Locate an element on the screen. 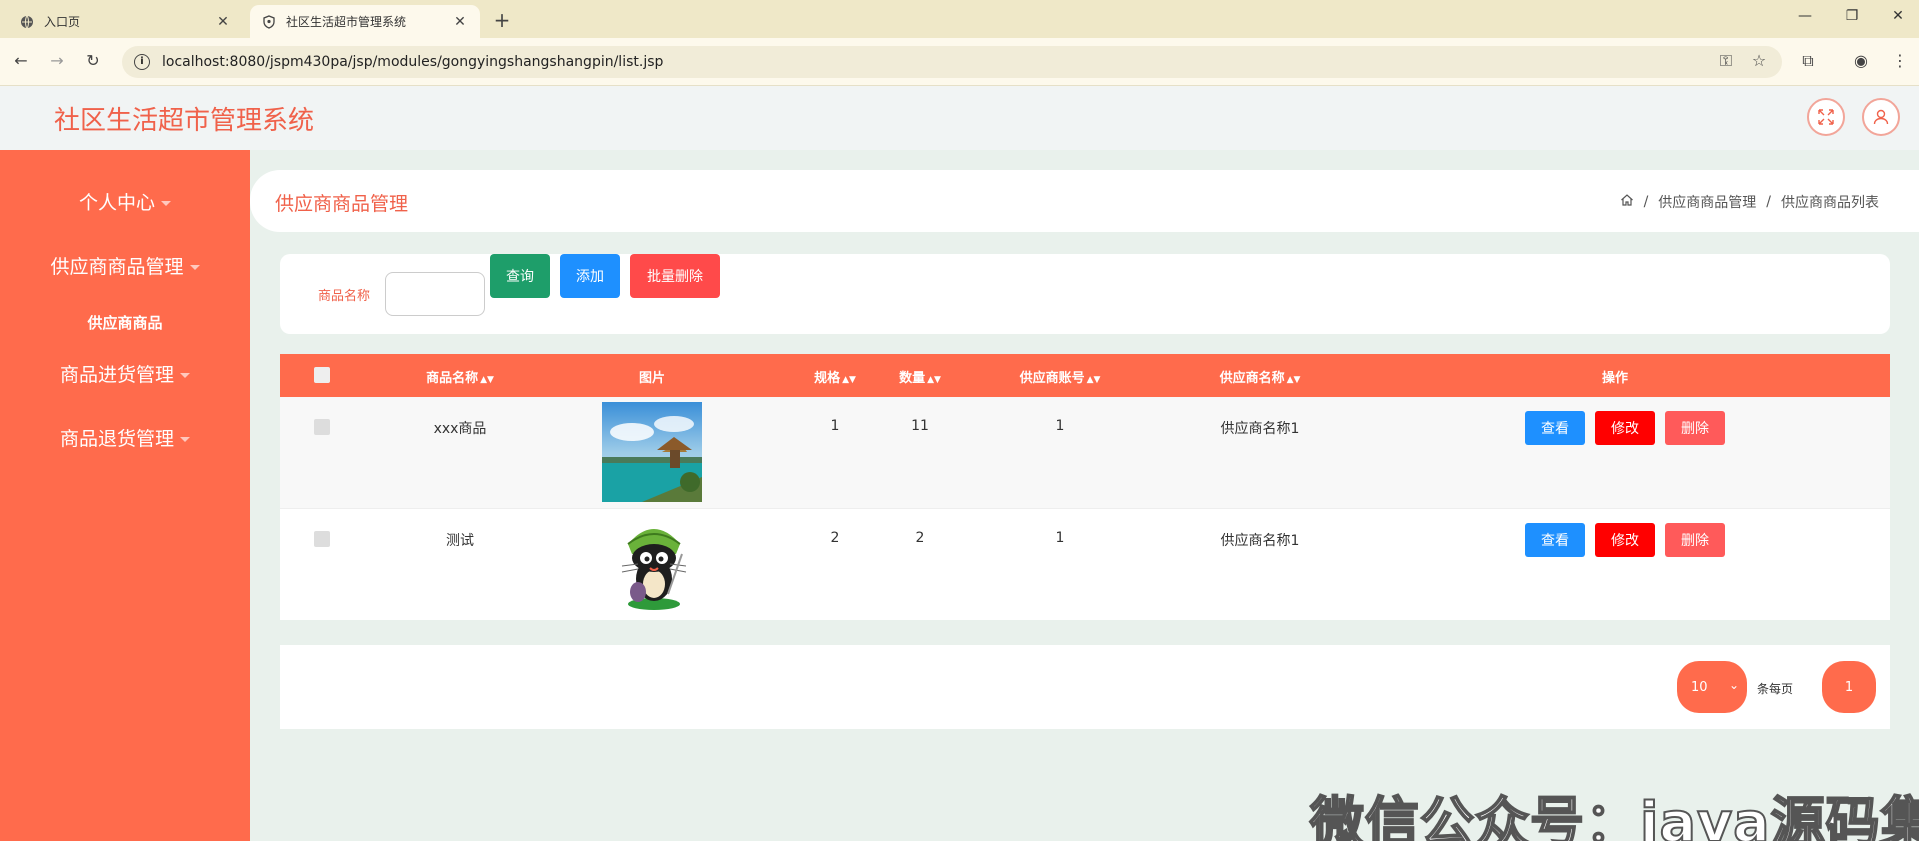 This screenshot has width=1919, height=841. browser-tab-app: 社区生活超市管理系统 ✕ is located at coordinates (365, 21).